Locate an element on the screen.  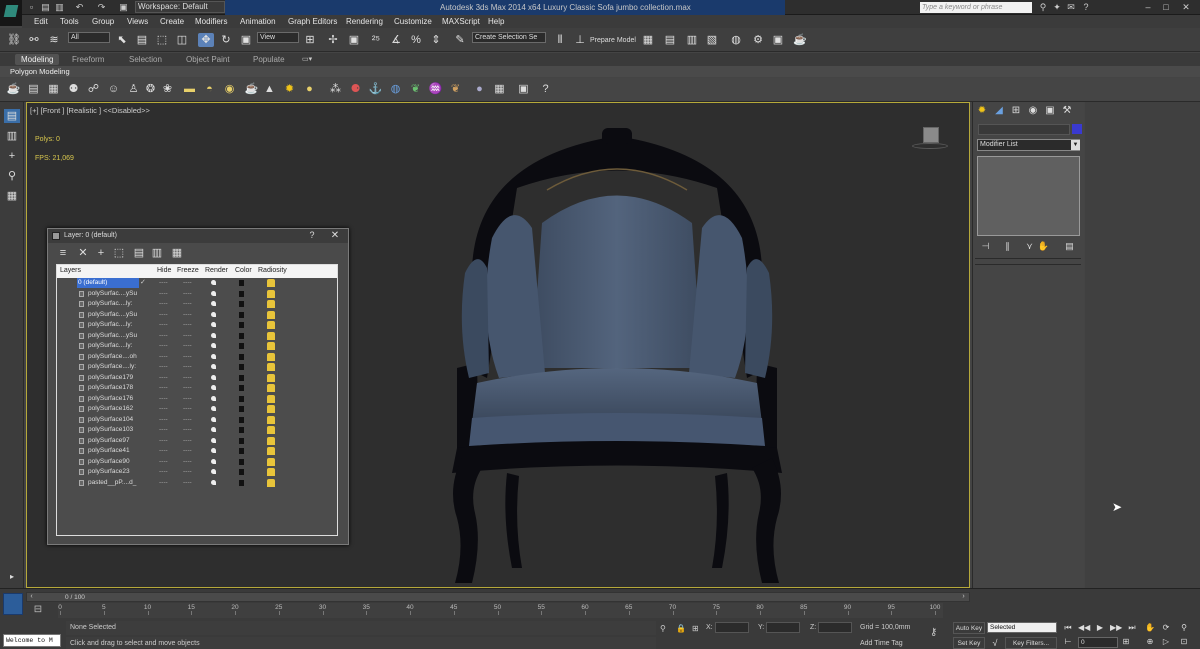
add-icon: + is located at coordinates (12, 156).